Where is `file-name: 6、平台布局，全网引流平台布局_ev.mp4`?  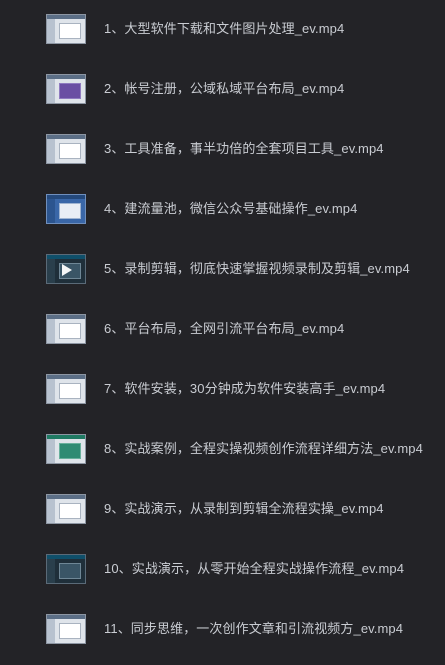 file-name: 6、平台布局，全网引流平台布局_ev.mp4 is located at coordinates (224, 328).